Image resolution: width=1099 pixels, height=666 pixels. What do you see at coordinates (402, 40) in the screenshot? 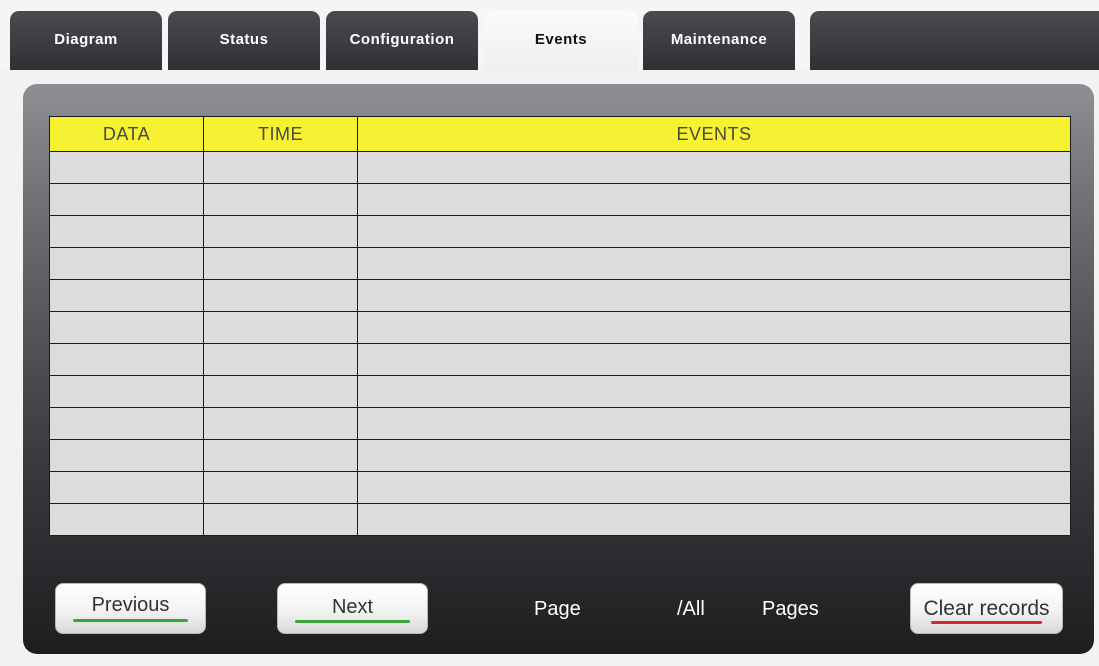
I see `tab-configuration: Configuration` at bounding box center [402, 40].